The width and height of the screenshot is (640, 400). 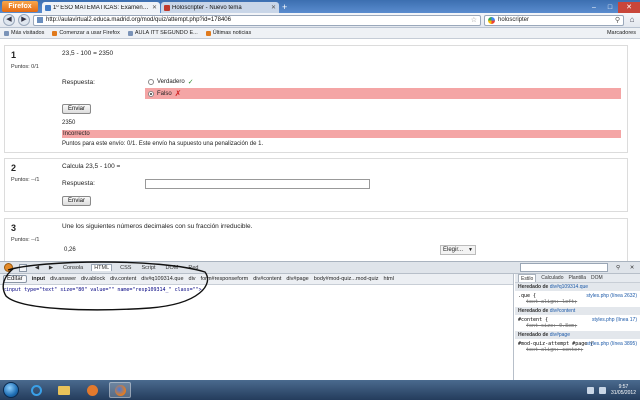 I want to click on firefox-menu-button: Firefox, so click(x=20, y=6).